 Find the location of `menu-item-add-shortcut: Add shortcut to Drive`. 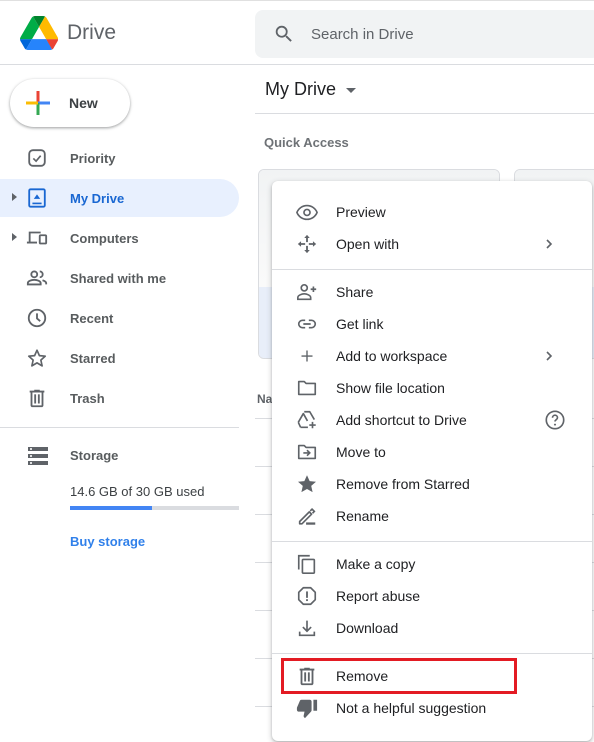

menu-item-add-shortcut: Add shortcut to Drive is located at coordinates (432, 420).